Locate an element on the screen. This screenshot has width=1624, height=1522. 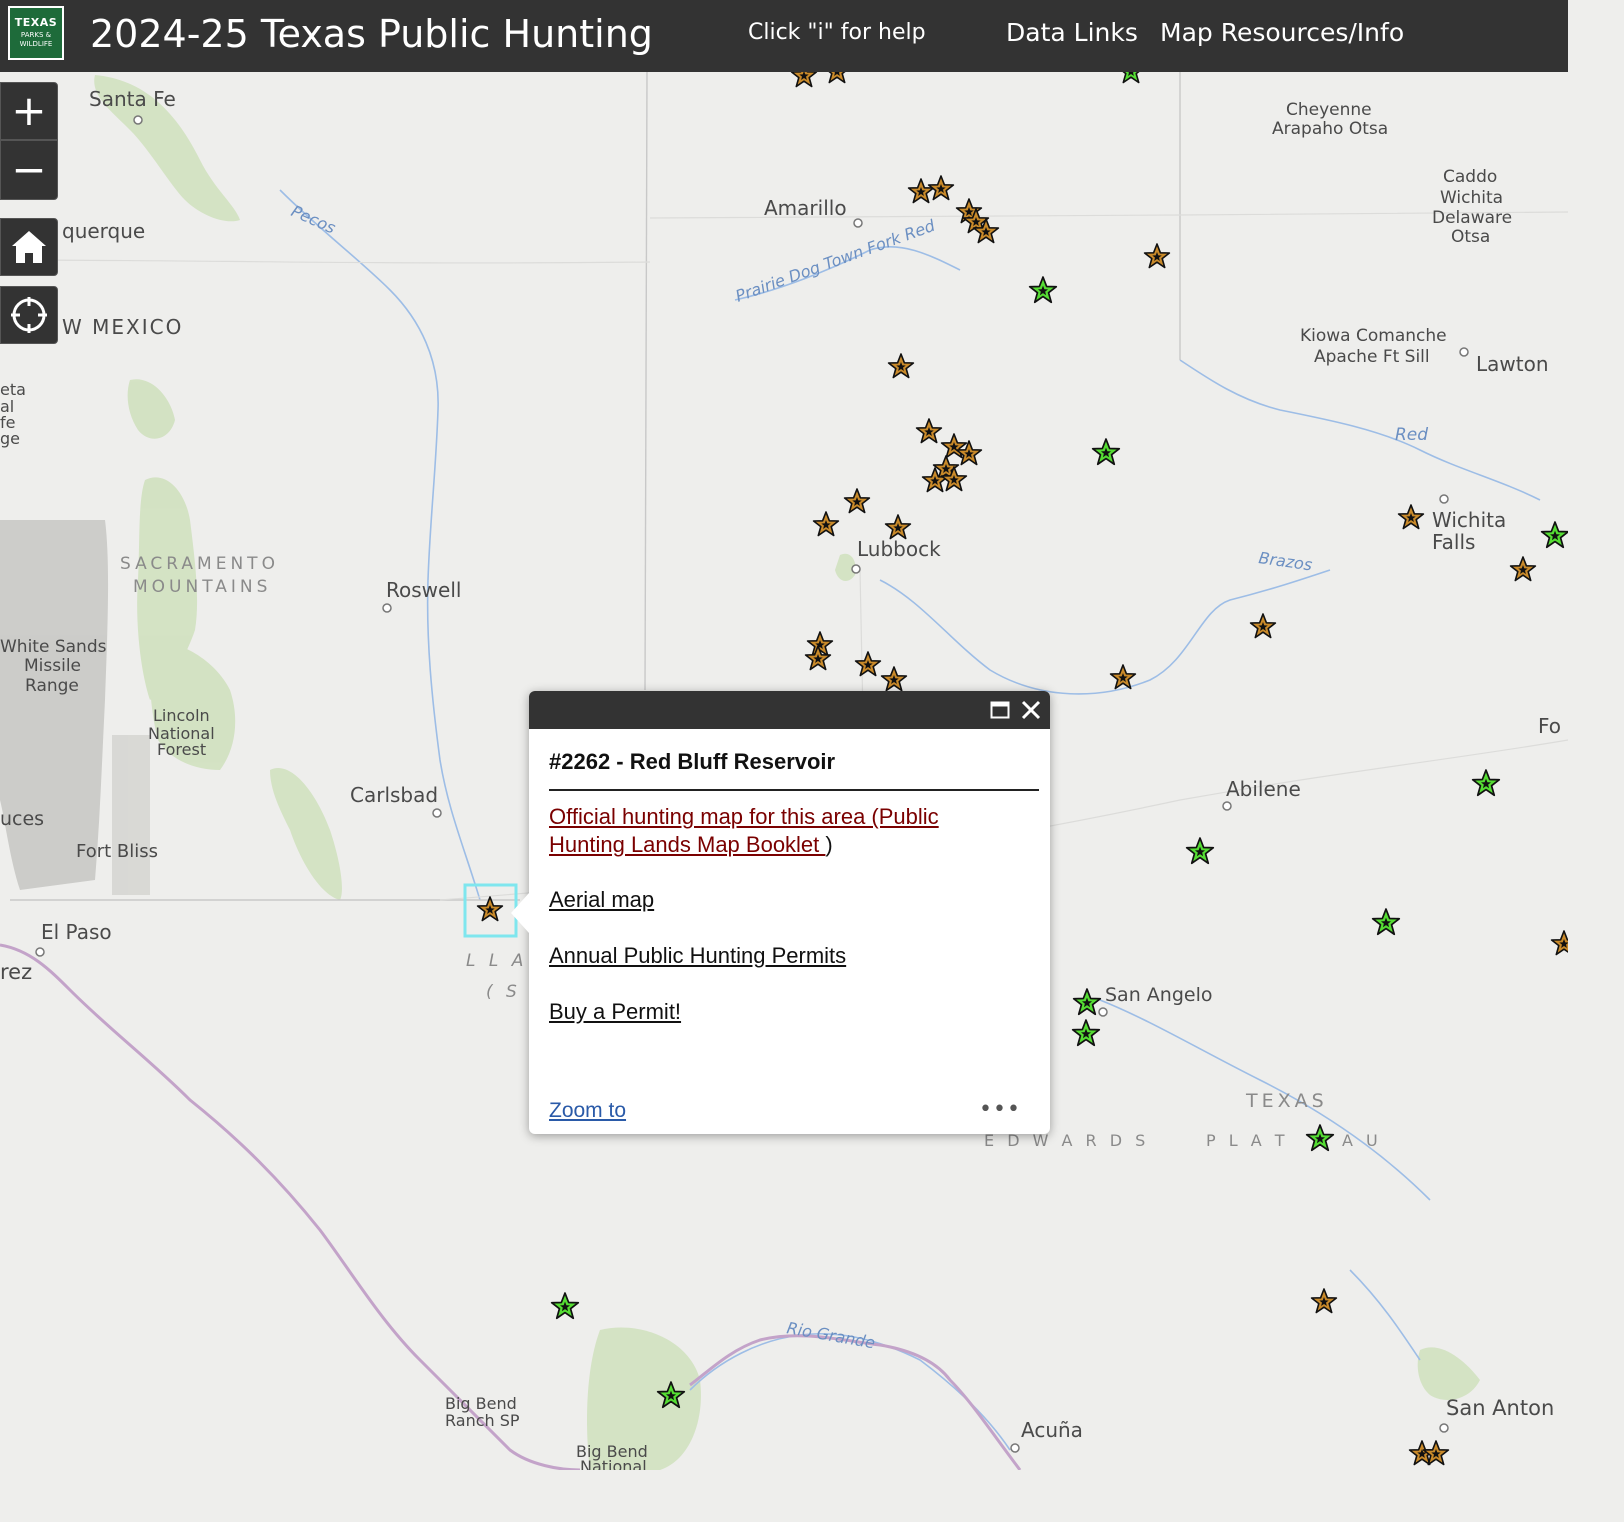
label-rio-grande: Rio Grande is located at coordinates (830, 1335).